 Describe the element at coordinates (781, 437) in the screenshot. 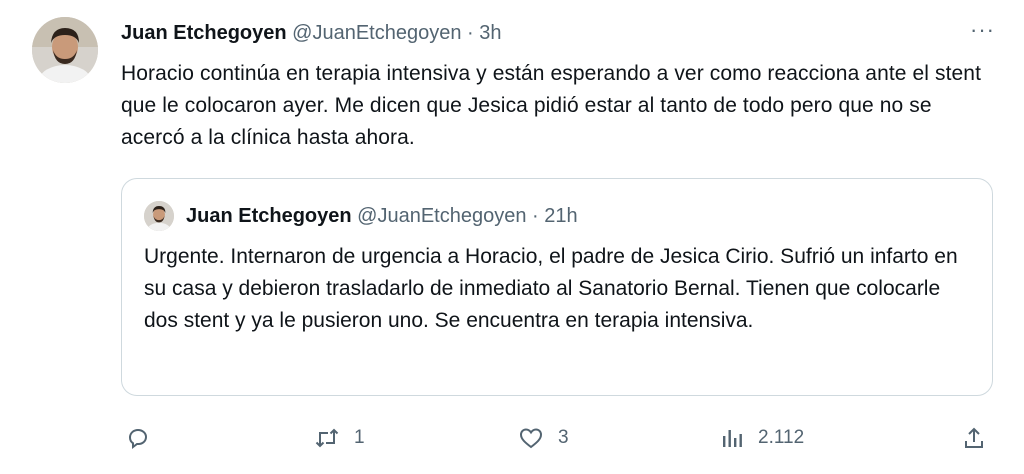

I see `views-count: 2.112` at that location.